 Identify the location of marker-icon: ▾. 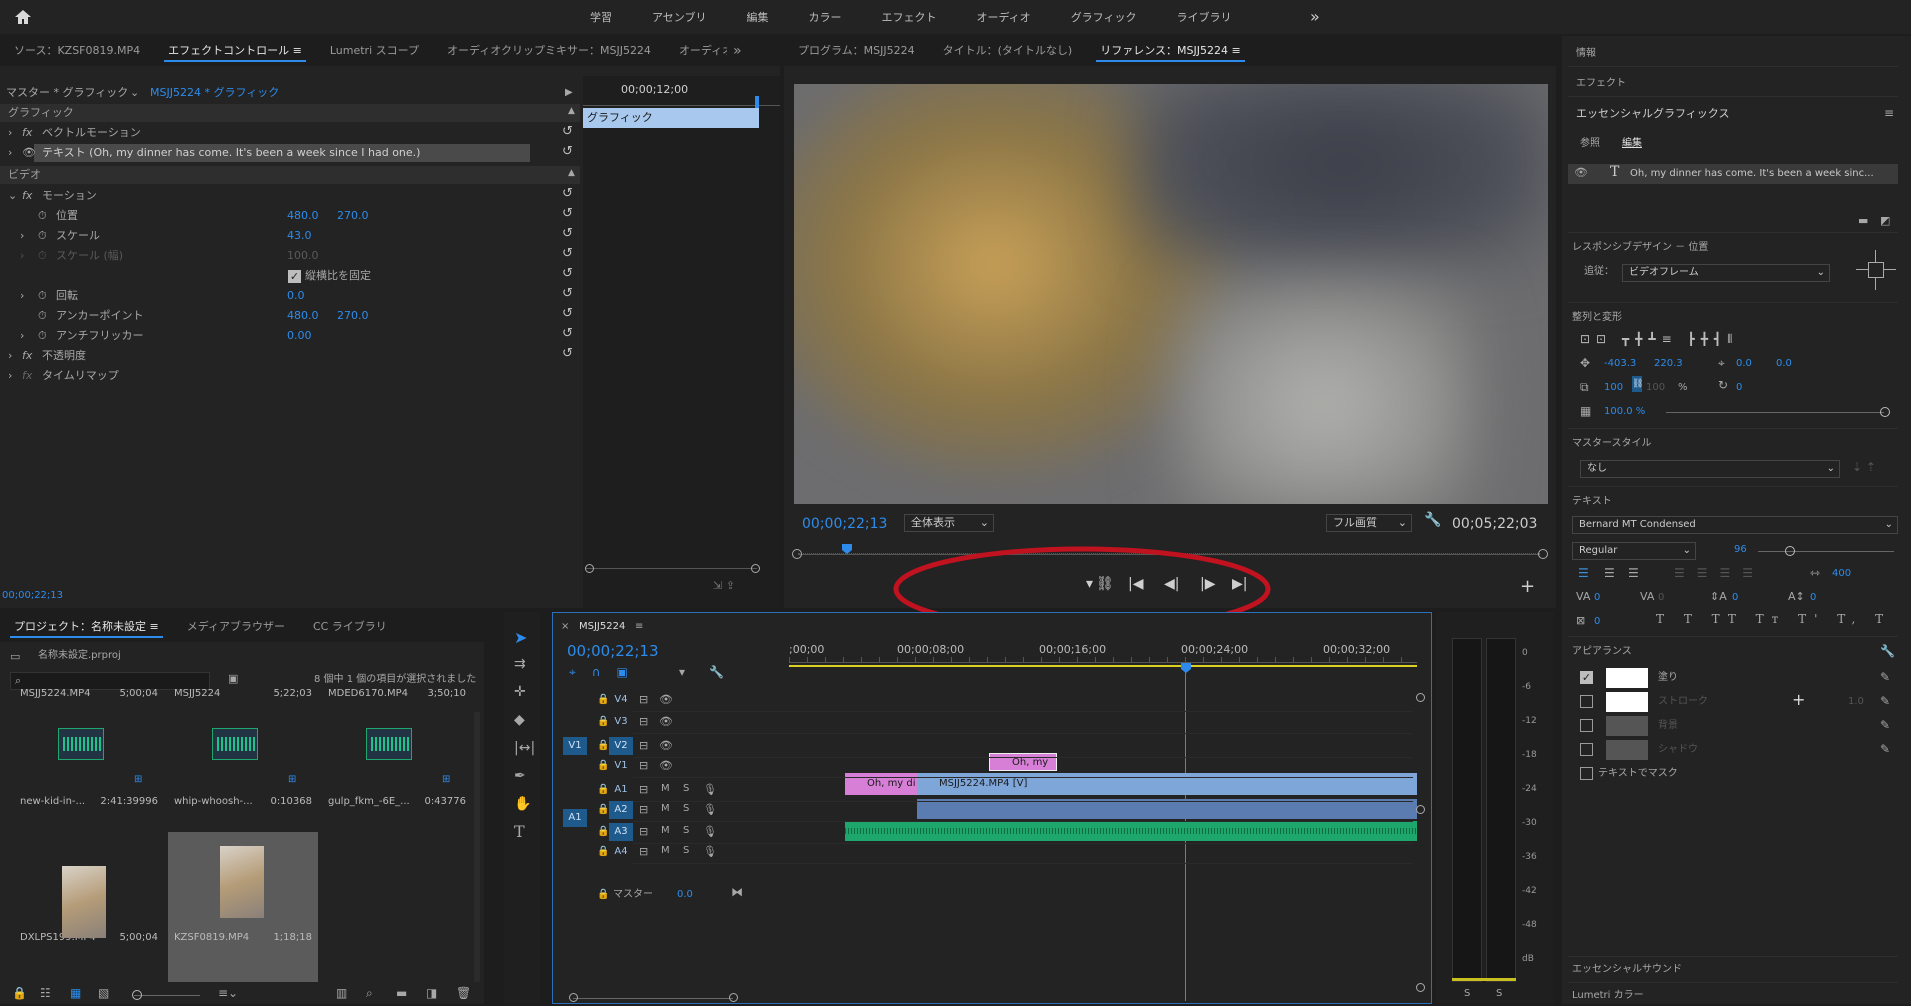
(682, 672).